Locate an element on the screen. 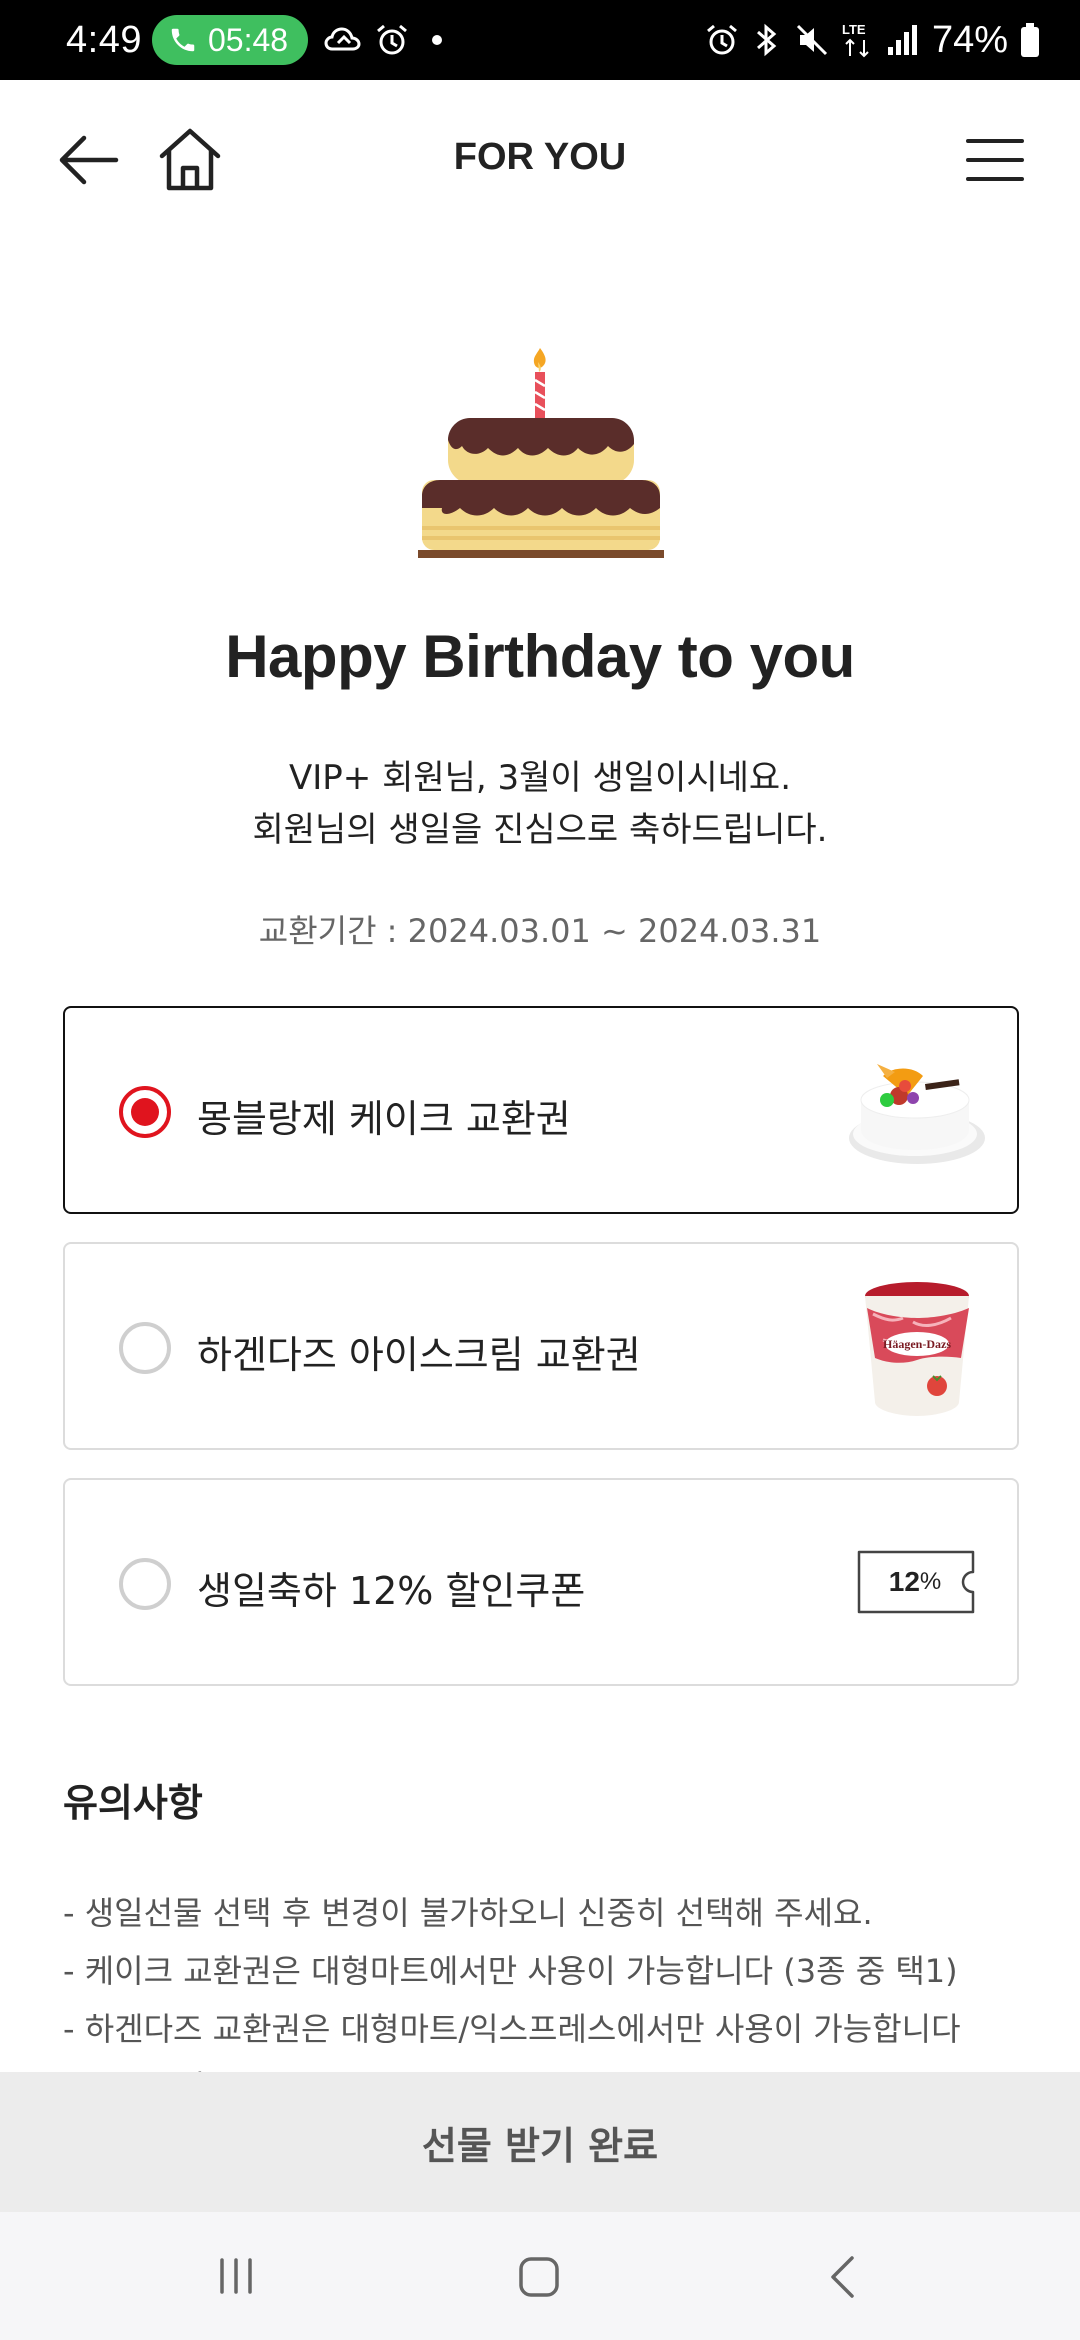  svg-text: Häagen-Dazs is located at coordinates (917, 1344).